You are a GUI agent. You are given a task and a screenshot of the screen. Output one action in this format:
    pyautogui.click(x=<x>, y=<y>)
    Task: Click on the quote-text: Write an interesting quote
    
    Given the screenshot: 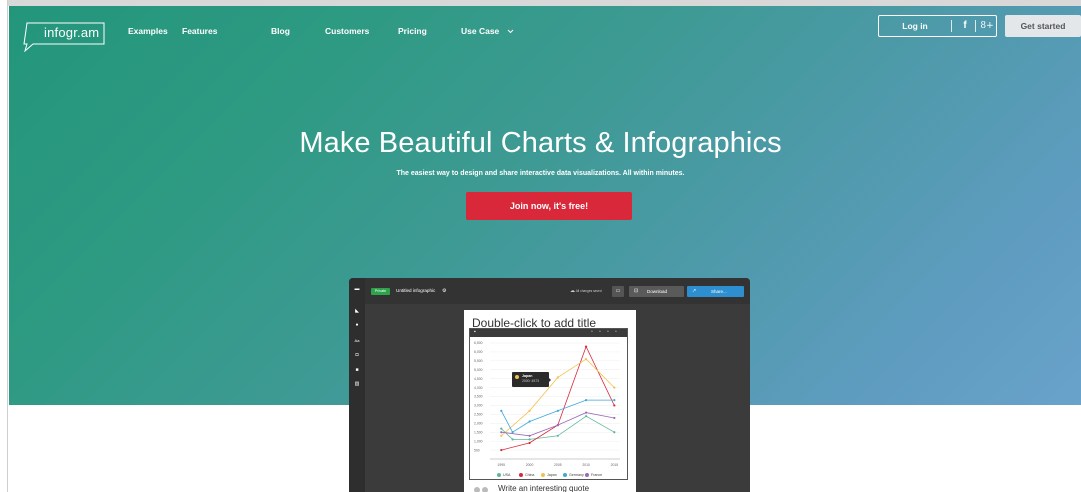 What is the action you would take?
    pyautogui.click(x=543, y=488)
    